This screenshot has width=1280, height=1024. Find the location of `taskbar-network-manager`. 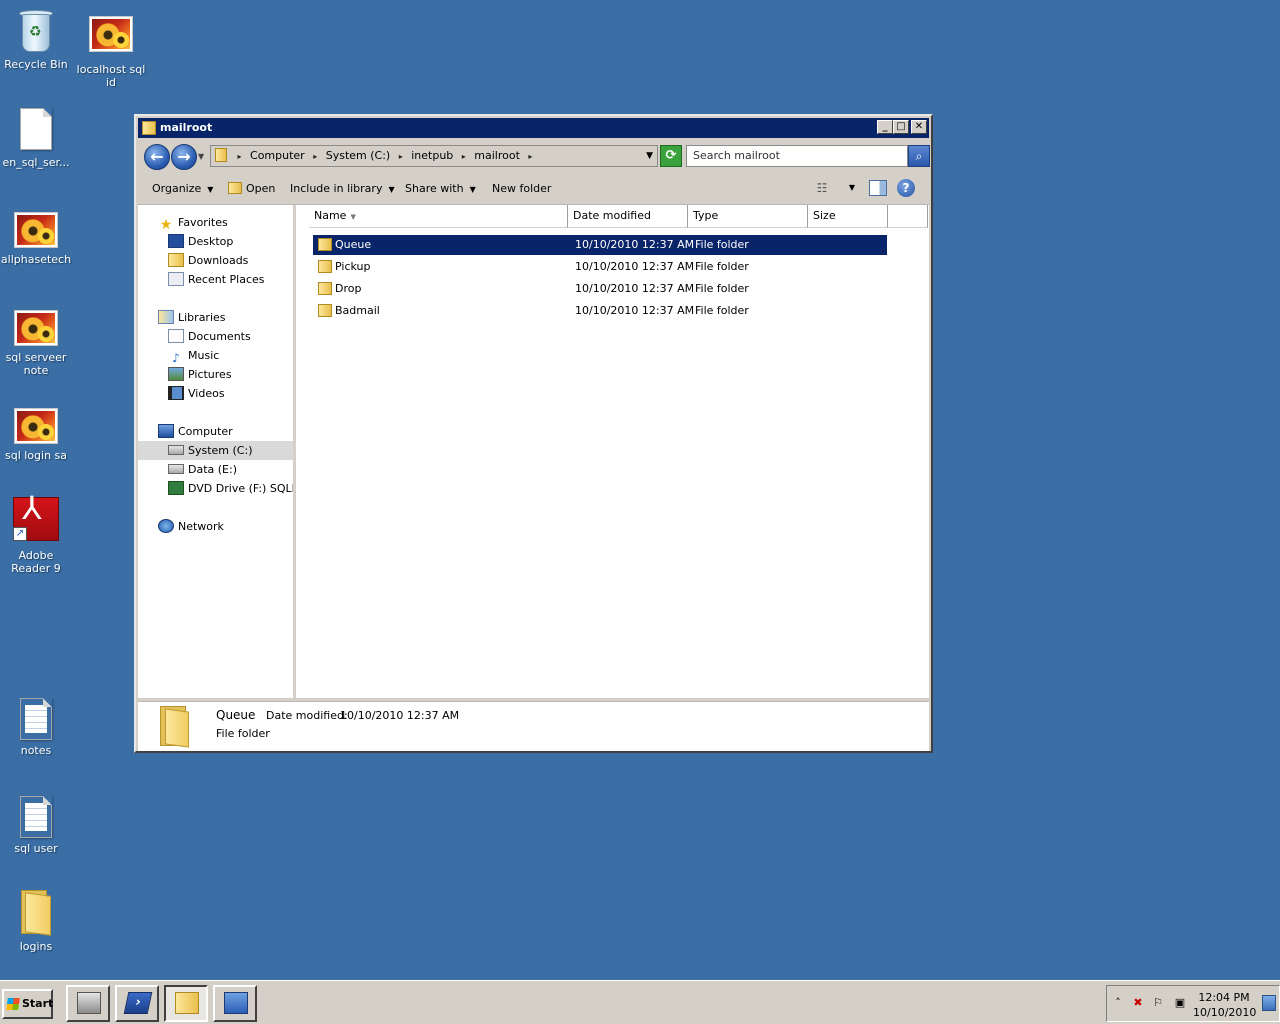

taskbar-network-manager is located at coordinates (235, 1003).